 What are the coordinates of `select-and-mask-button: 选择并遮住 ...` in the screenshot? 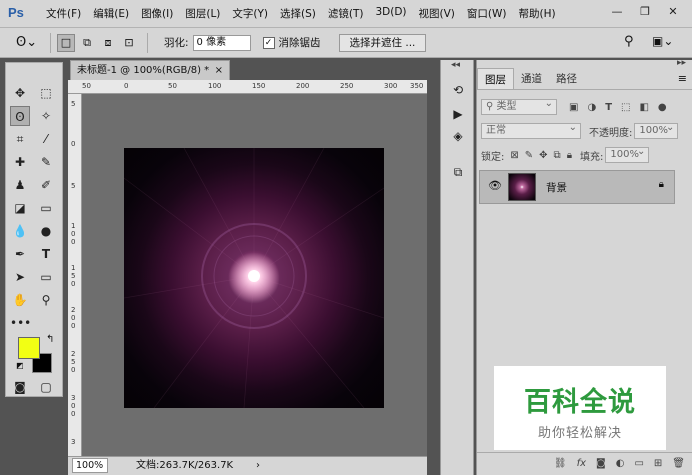 It's located at (382, 42).